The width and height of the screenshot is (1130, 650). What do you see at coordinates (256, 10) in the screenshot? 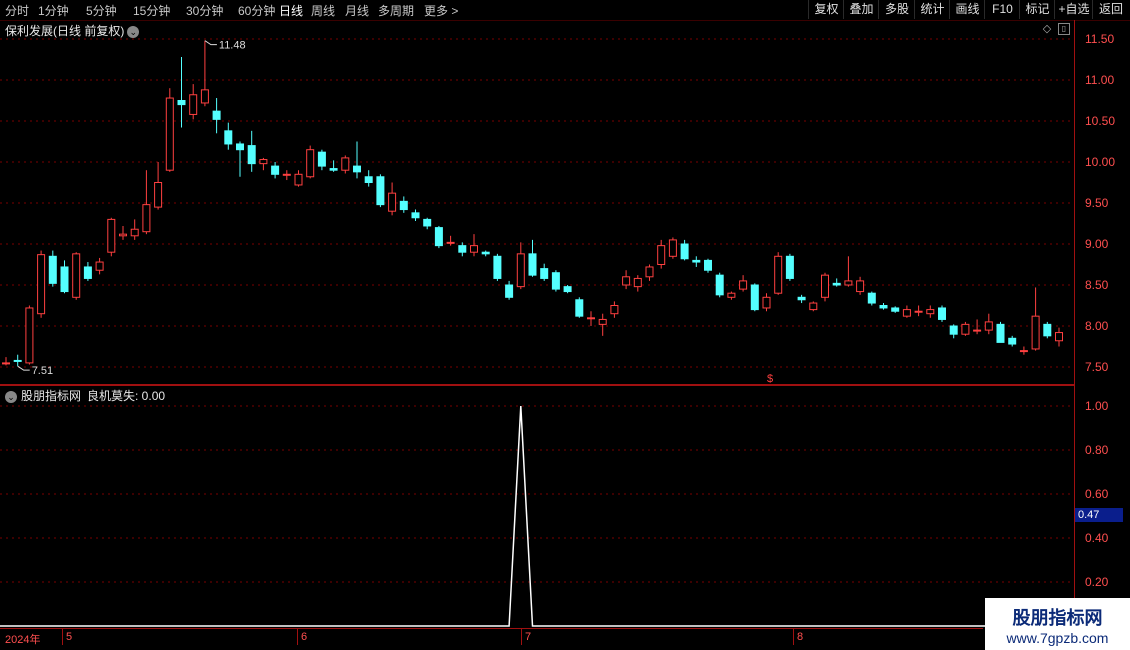
I see `period-tab-60min: 60分钟` at bounding box center [256, 10].